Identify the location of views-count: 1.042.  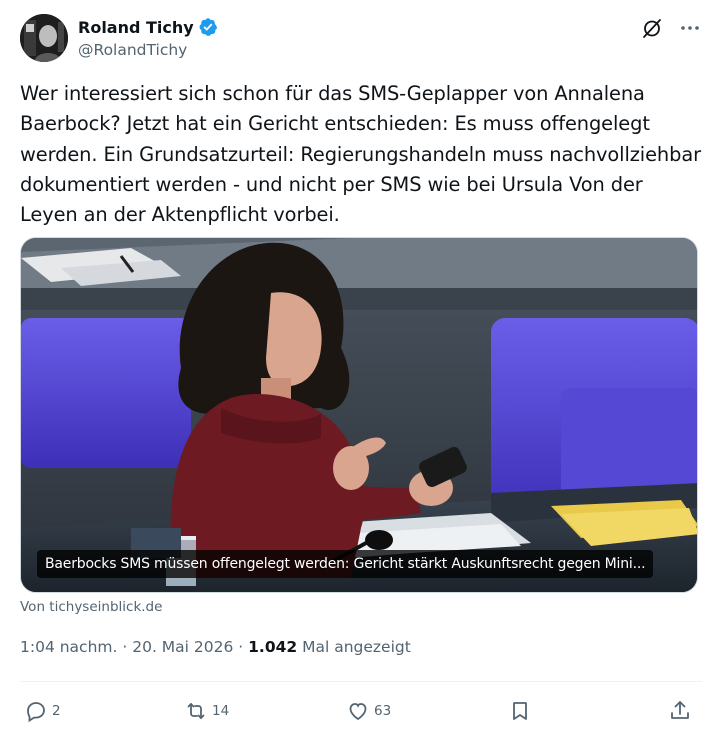
(273, 647).